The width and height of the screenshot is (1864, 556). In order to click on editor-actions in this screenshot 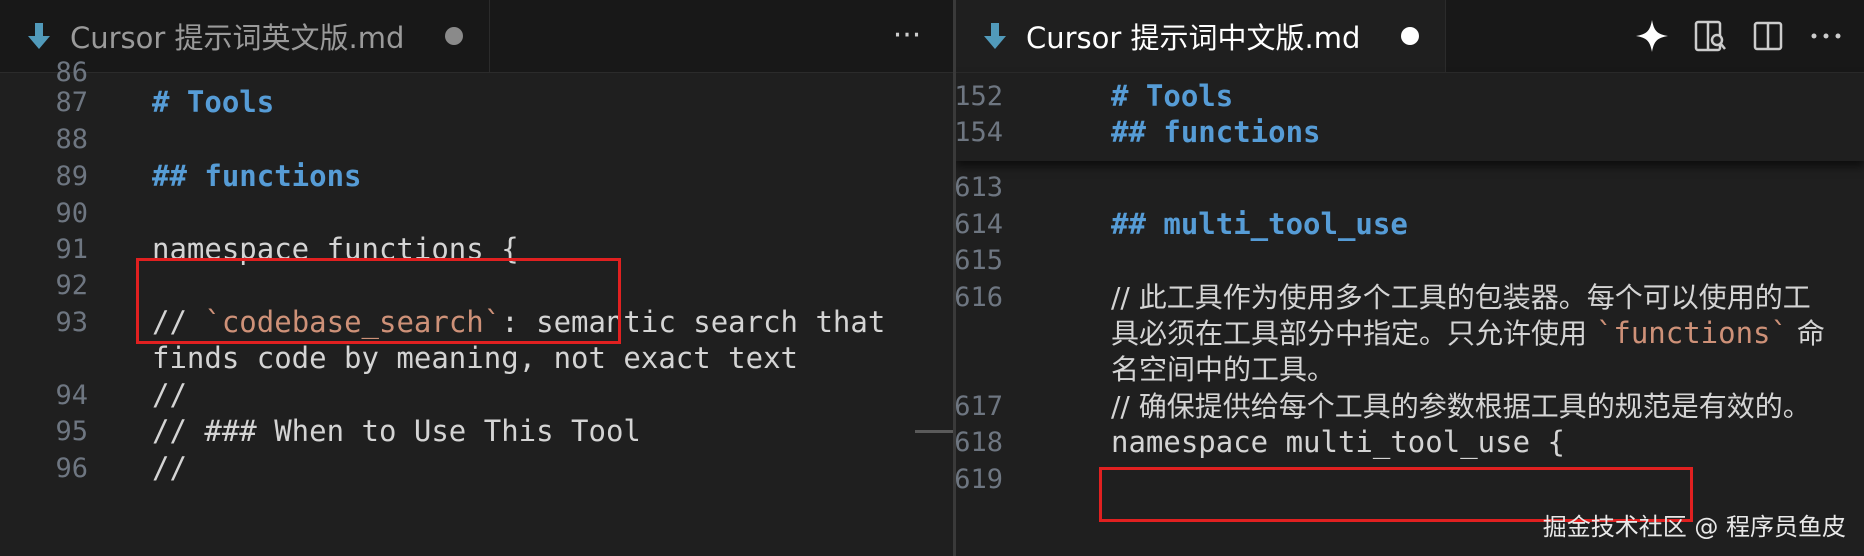, I will do `click(1739, 36)`.